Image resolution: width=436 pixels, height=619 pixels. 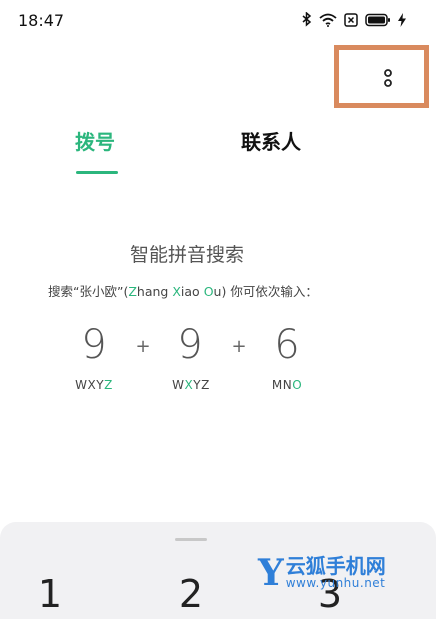 I want to click on watermark-logo: Y, so click(x=271, y=573).